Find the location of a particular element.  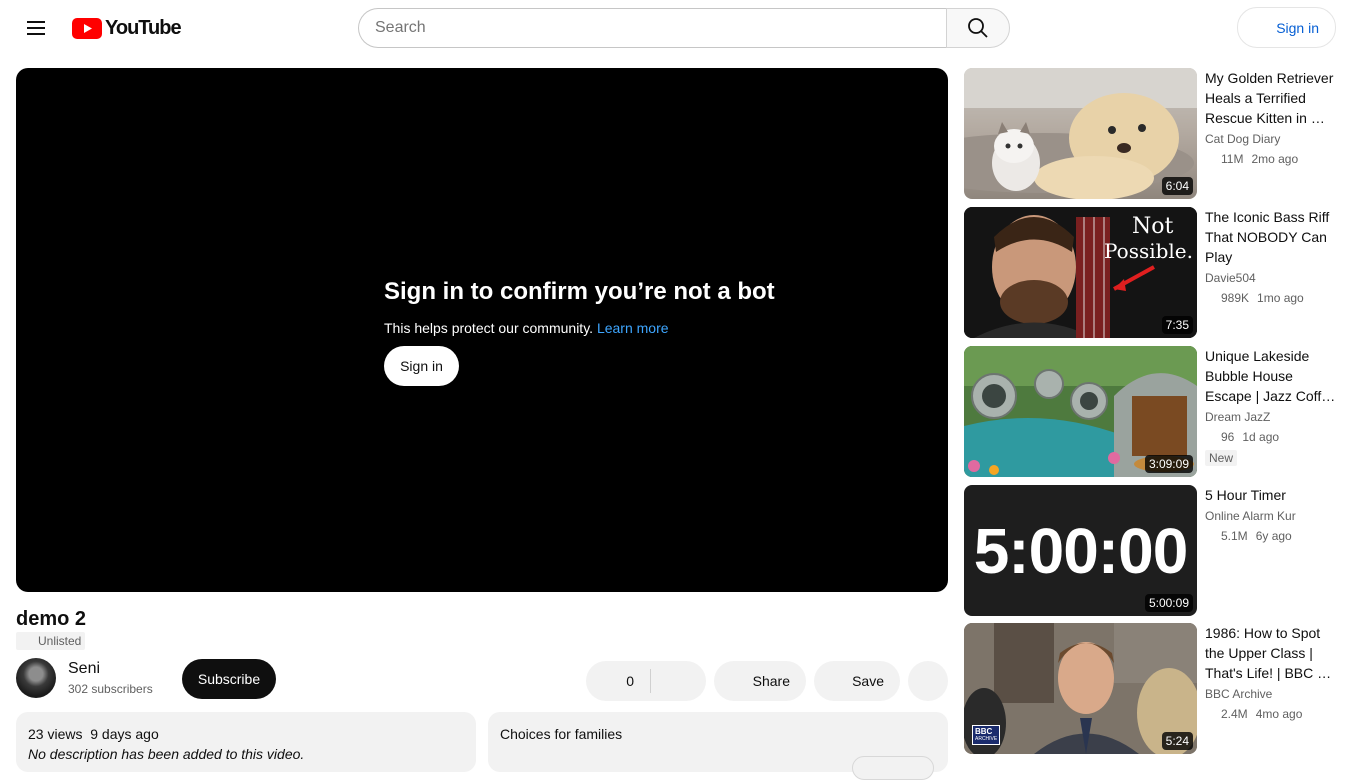

youtube-play-icon is located at coordinates (87, 28).